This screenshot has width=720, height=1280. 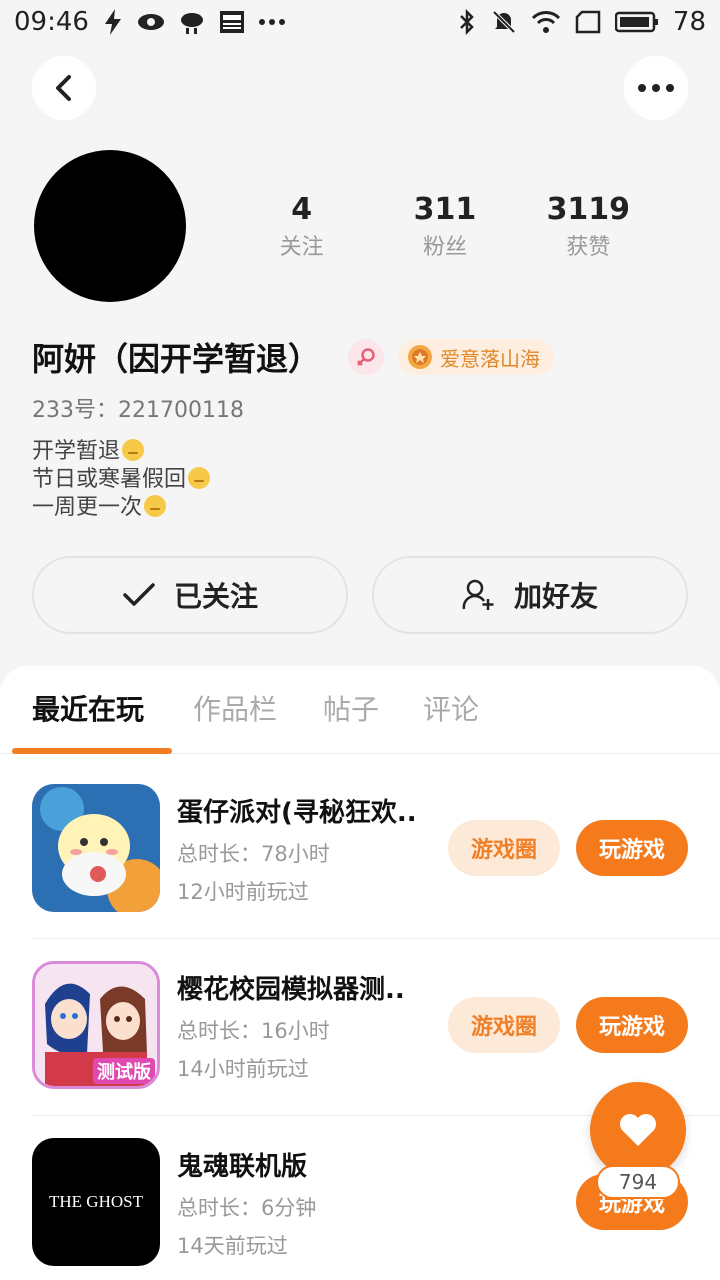 I want to click on battery-icon, so click(x=636, y=22).